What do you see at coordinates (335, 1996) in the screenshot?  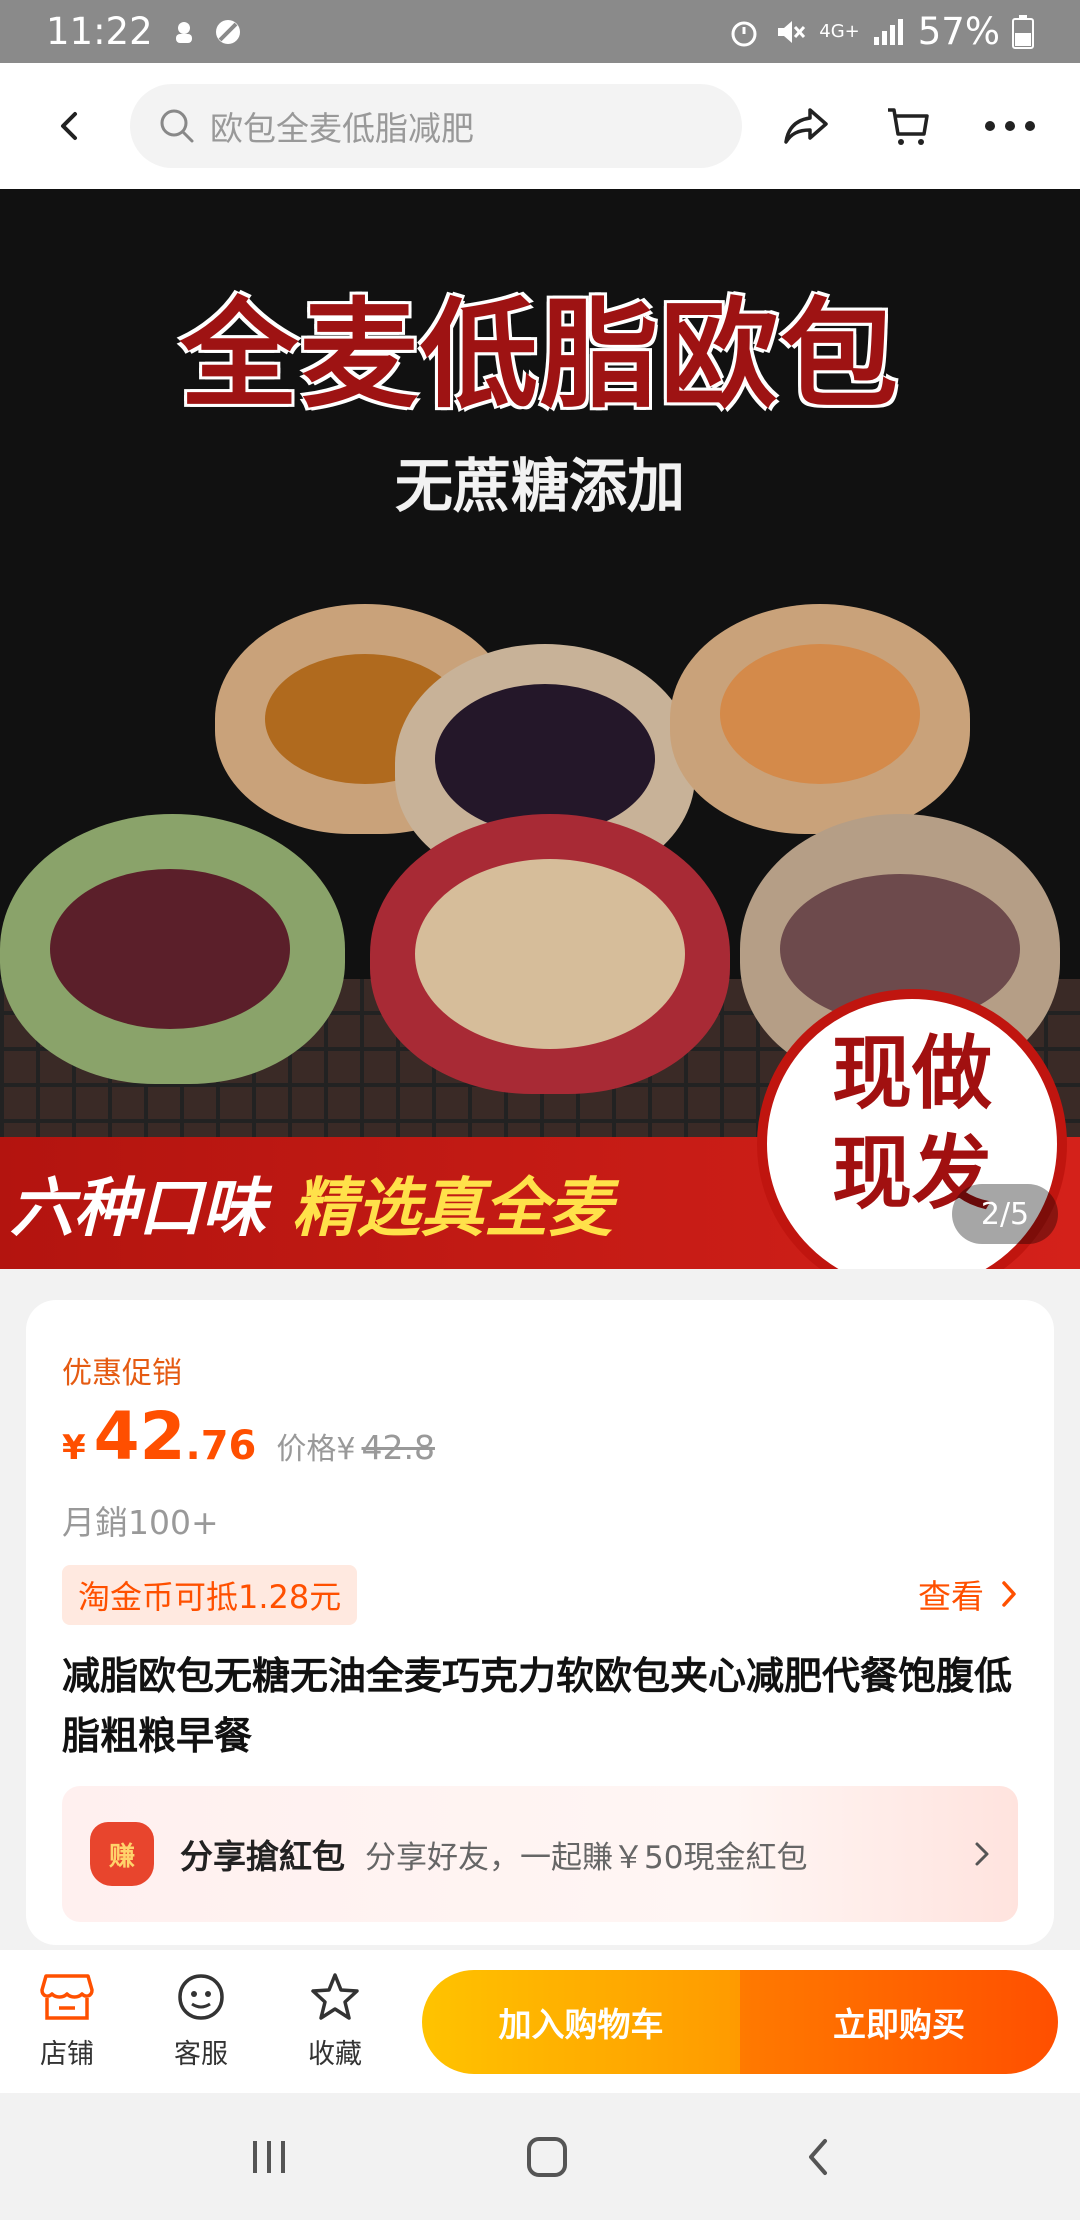 I see `star-icon` at bounding box center [335, 1996].